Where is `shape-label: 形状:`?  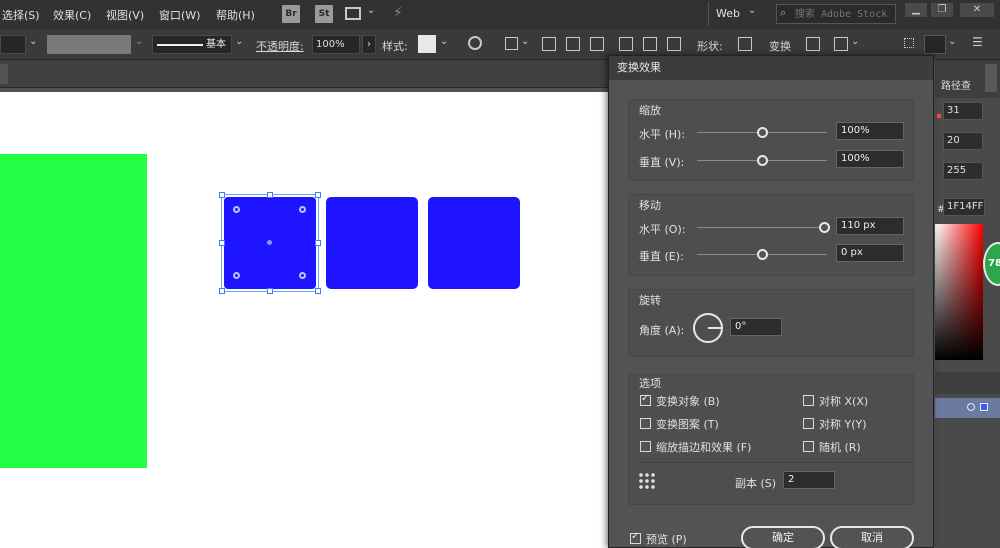
shape-label: 形状: is located at coordinates (710, 46).